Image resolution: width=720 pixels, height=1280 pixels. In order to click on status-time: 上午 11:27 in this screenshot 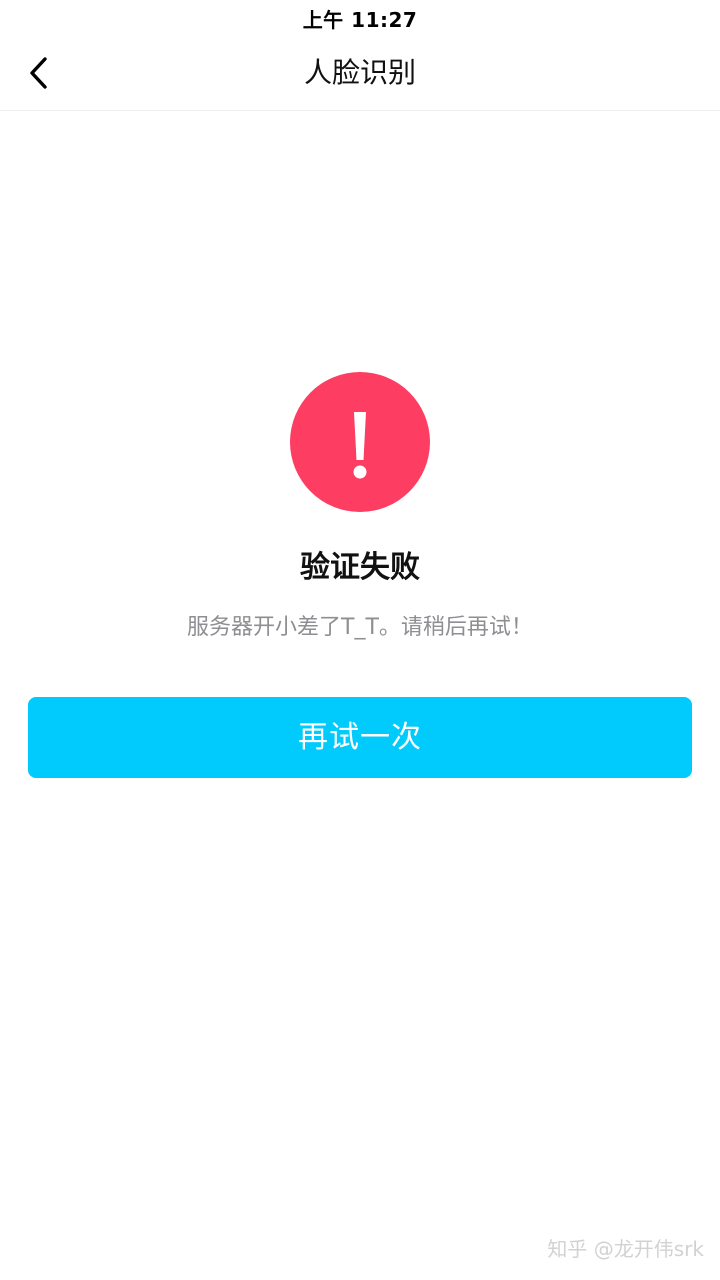, I will do `click(360, 19)`.